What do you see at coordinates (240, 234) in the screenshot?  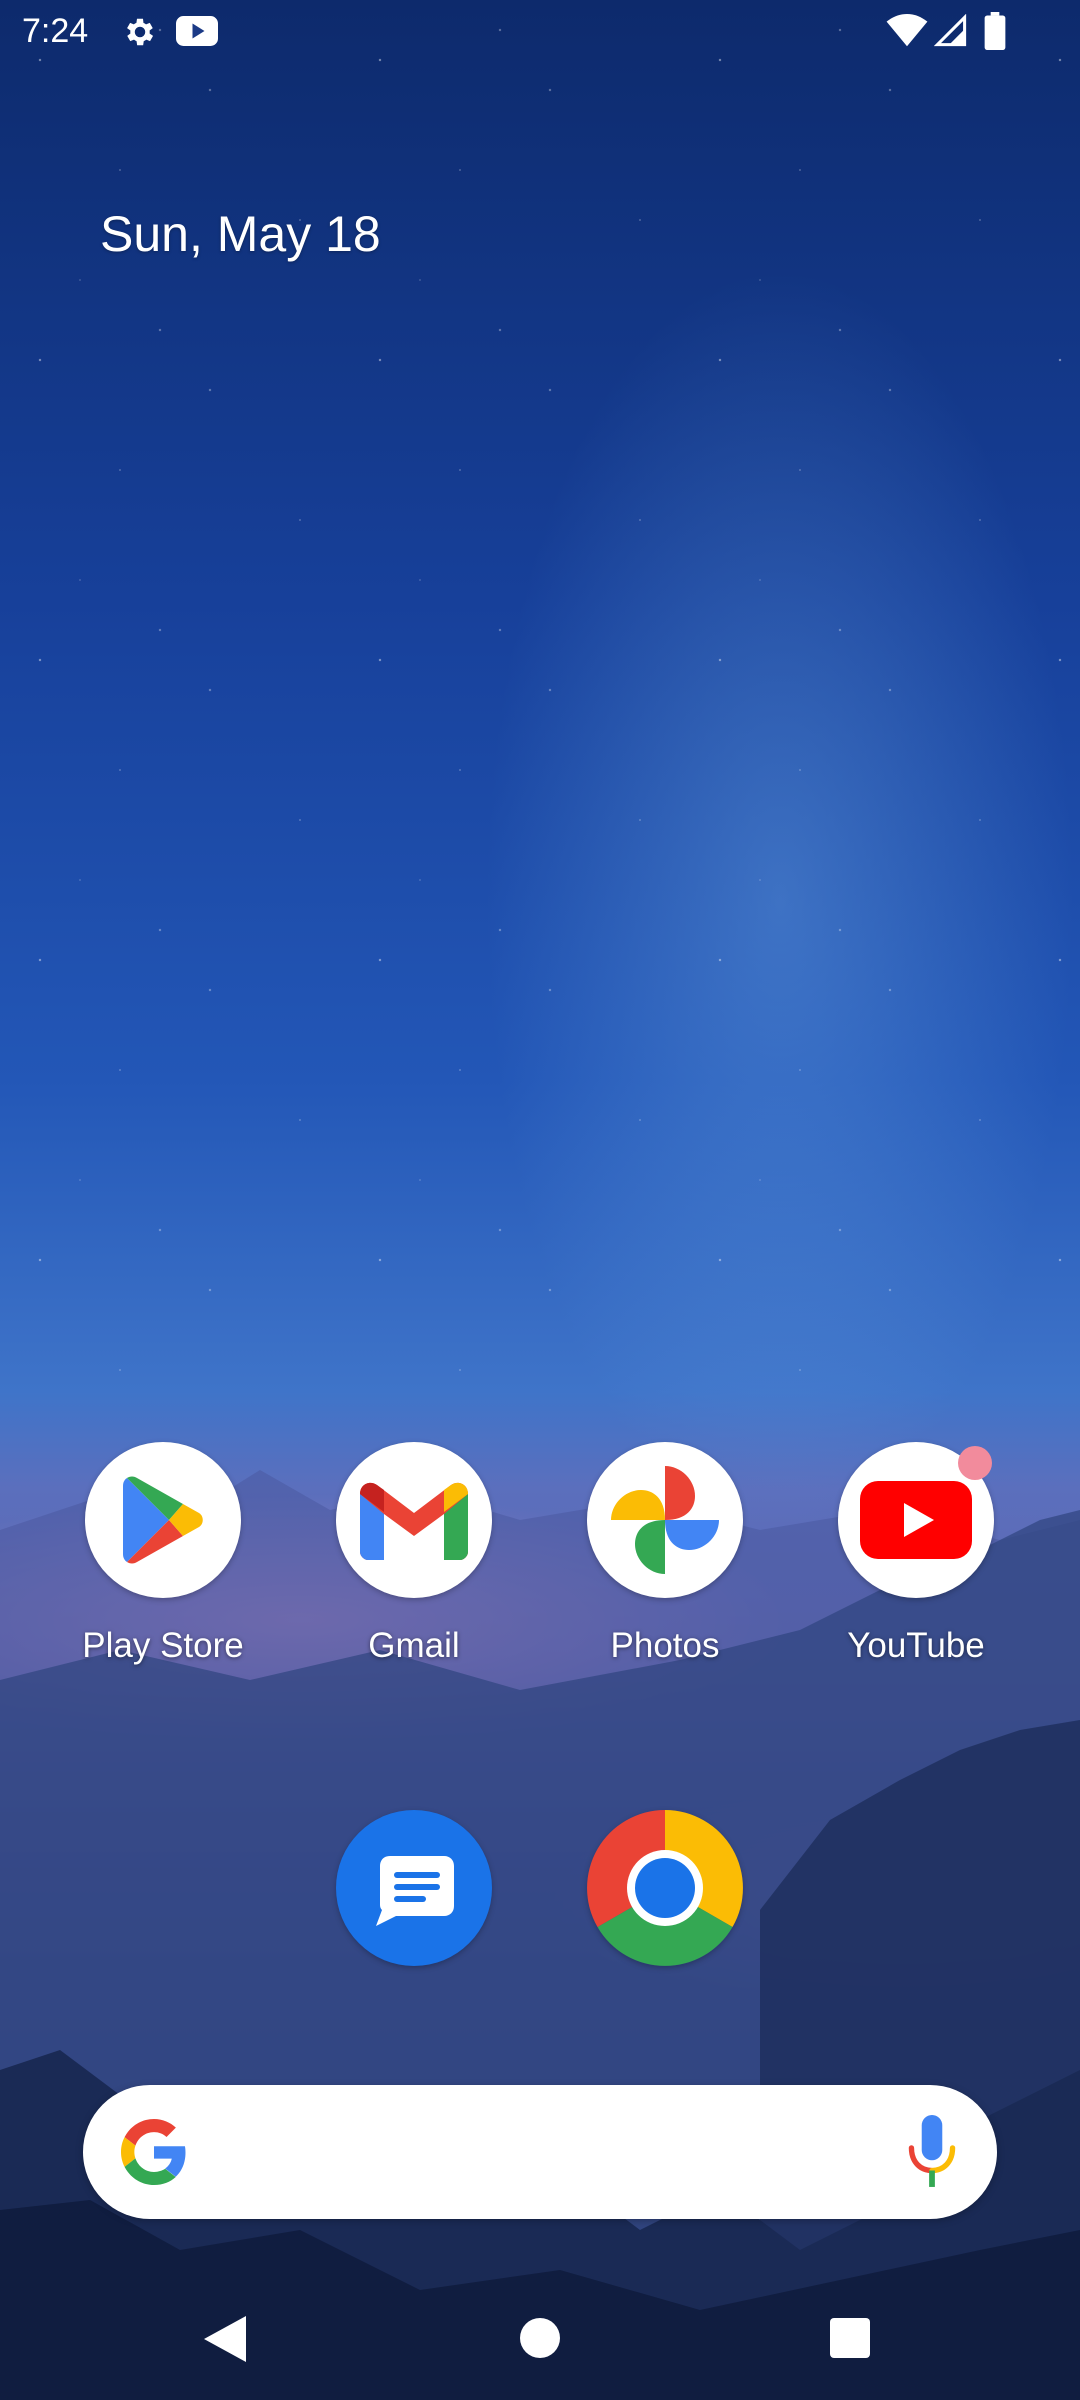 I see `date-widget: Sun, May 18` at bounding box center [240, 234].